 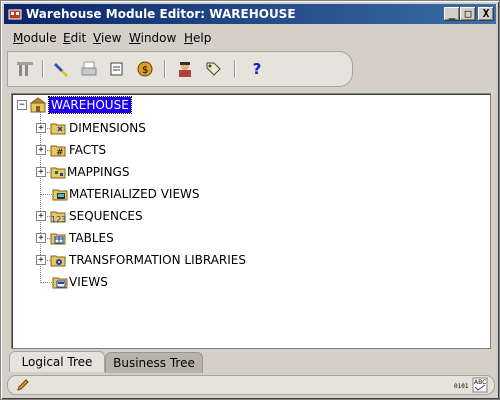 What do you see at coordinates (58, 239) in the screenshot?
I see `table-folder-icon` at bounding box center [58, 239].